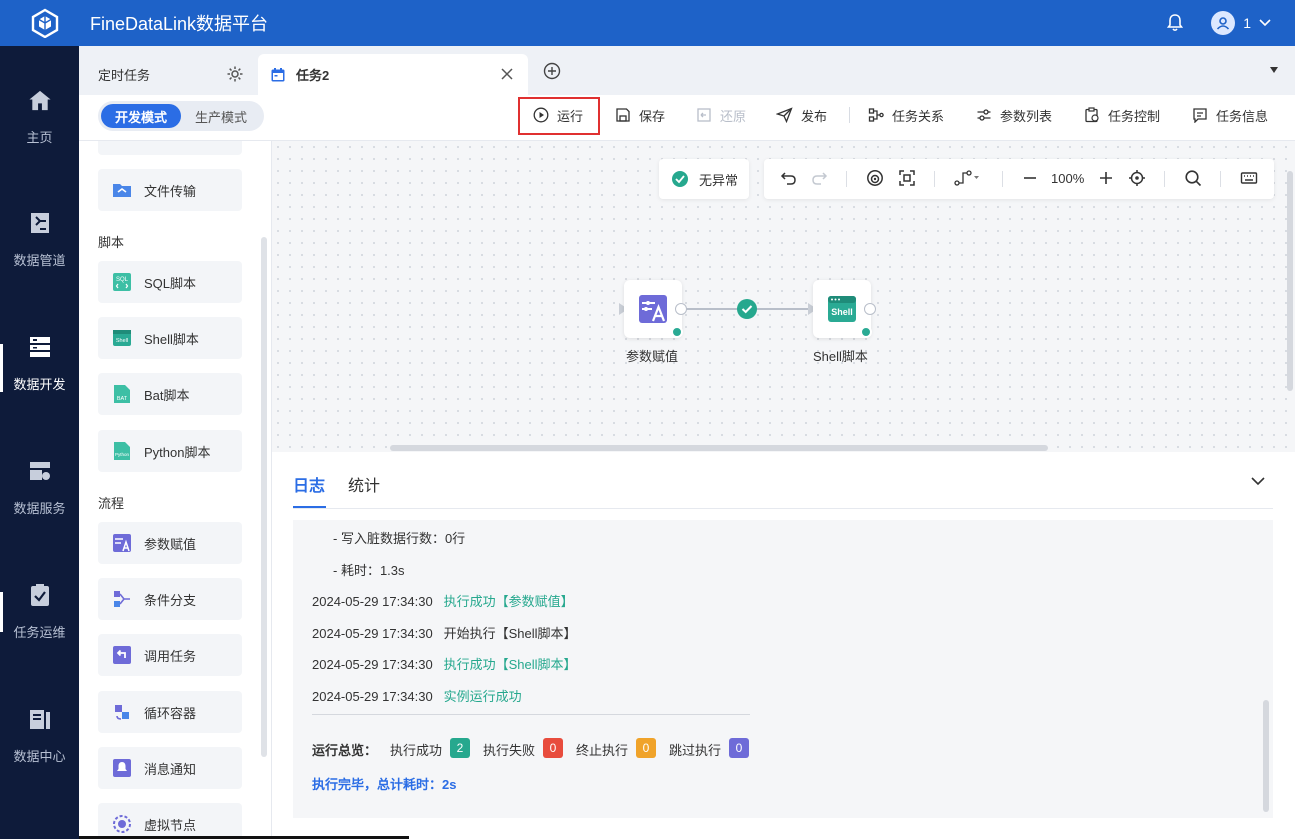 The image size is (1295, 839). What do you see at coordinates (1249, 178) in the screenshot?
I see `keyboard-icon` at bounding box center [1249, 178].